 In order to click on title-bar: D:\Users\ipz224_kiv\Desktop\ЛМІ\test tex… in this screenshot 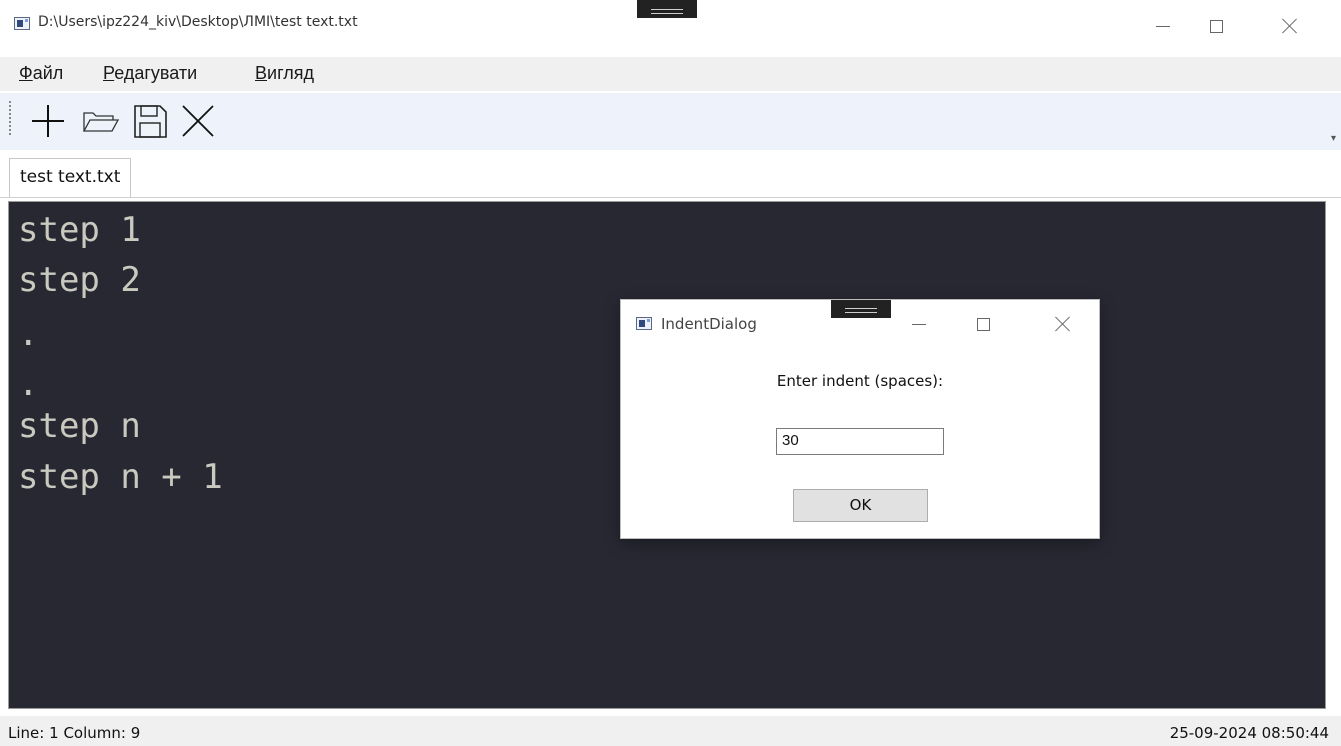, I will do `click(670, 27)`.